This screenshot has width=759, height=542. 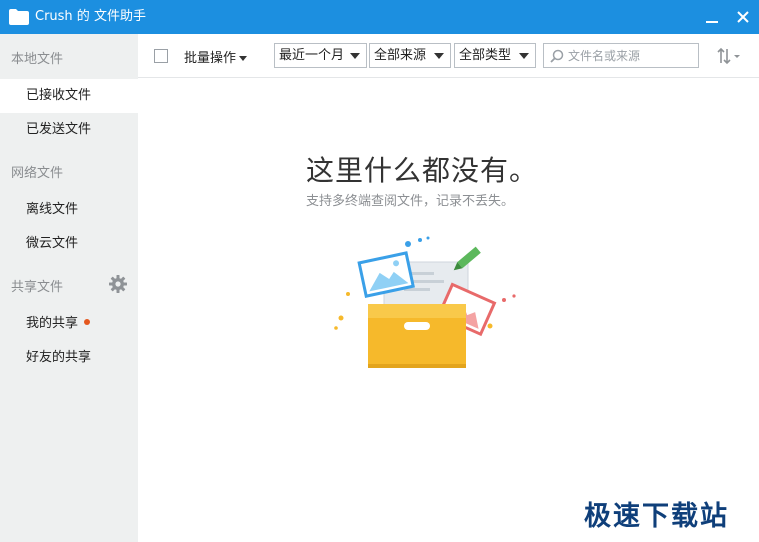 I want to click on type-filter-select: 全部类型, so click(x=495, y=55).